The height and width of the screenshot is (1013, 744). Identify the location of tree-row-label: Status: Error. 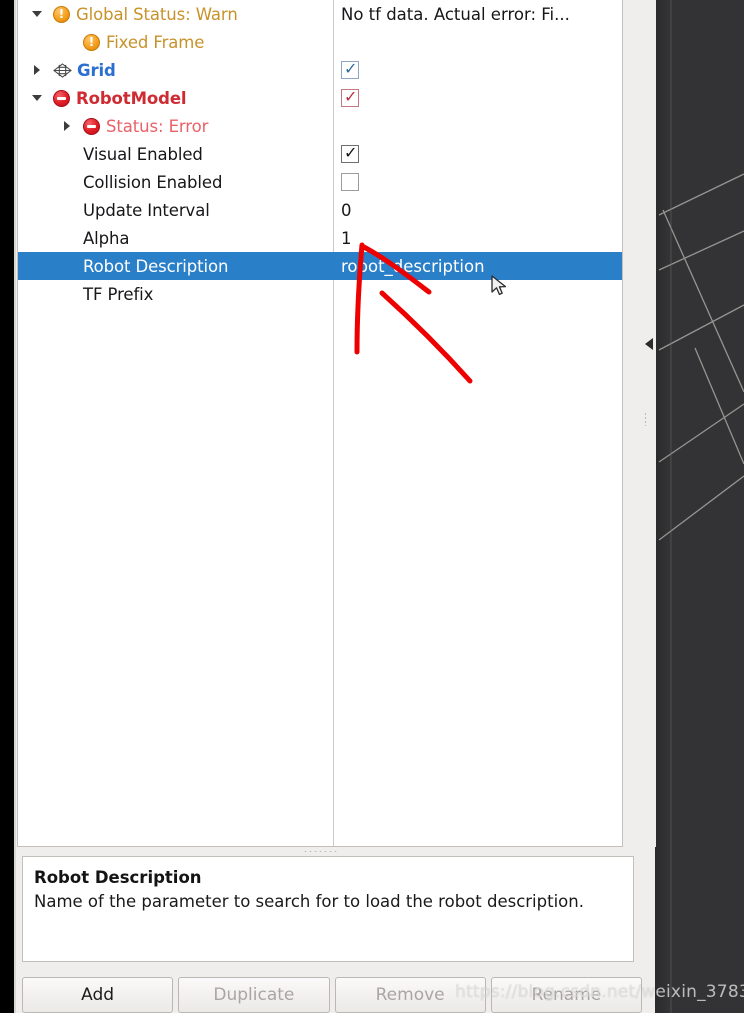
(157, 126).